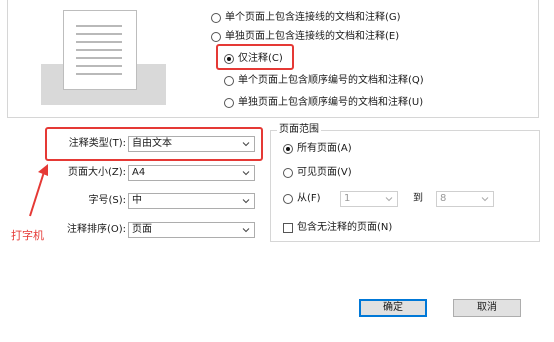 This screenshot has width=554, height=342. Describe the element at coordinates (317, 149) in the screenshot. I see `range-all-pages: 所有页面(A)` at that location.